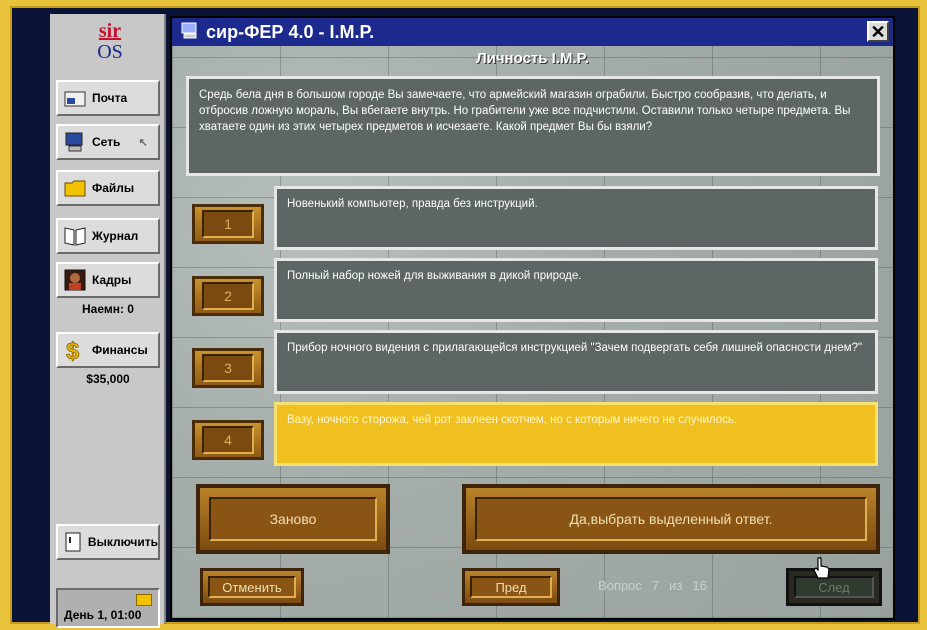  What do you see at coordinates (120, 350) in the screenshot?
I see `sidebar-item-label: Финансы` at bounding box center [120, 350].